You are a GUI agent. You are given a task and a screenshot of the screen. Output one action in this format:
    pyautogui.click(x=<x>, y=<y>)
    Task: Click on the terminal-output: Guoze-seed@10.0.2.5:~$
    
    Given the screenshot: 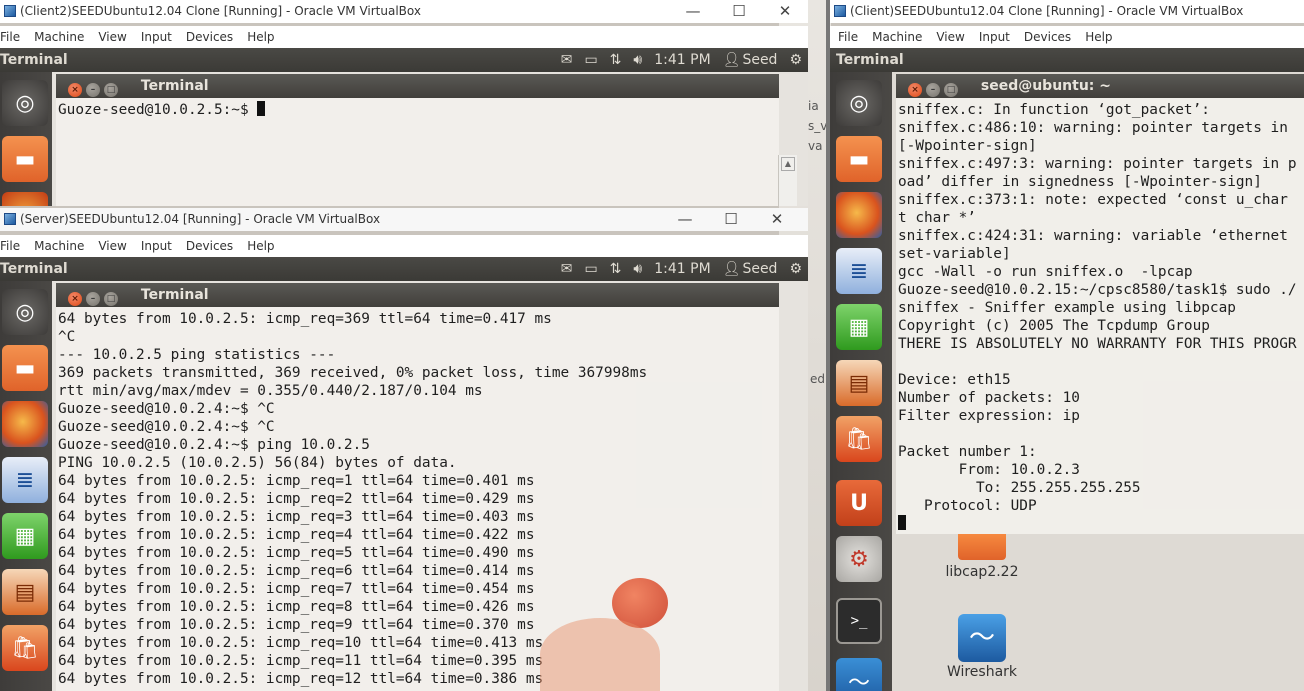 What is the action you would take?
    pyautogui.click(x=417, y=152)
    